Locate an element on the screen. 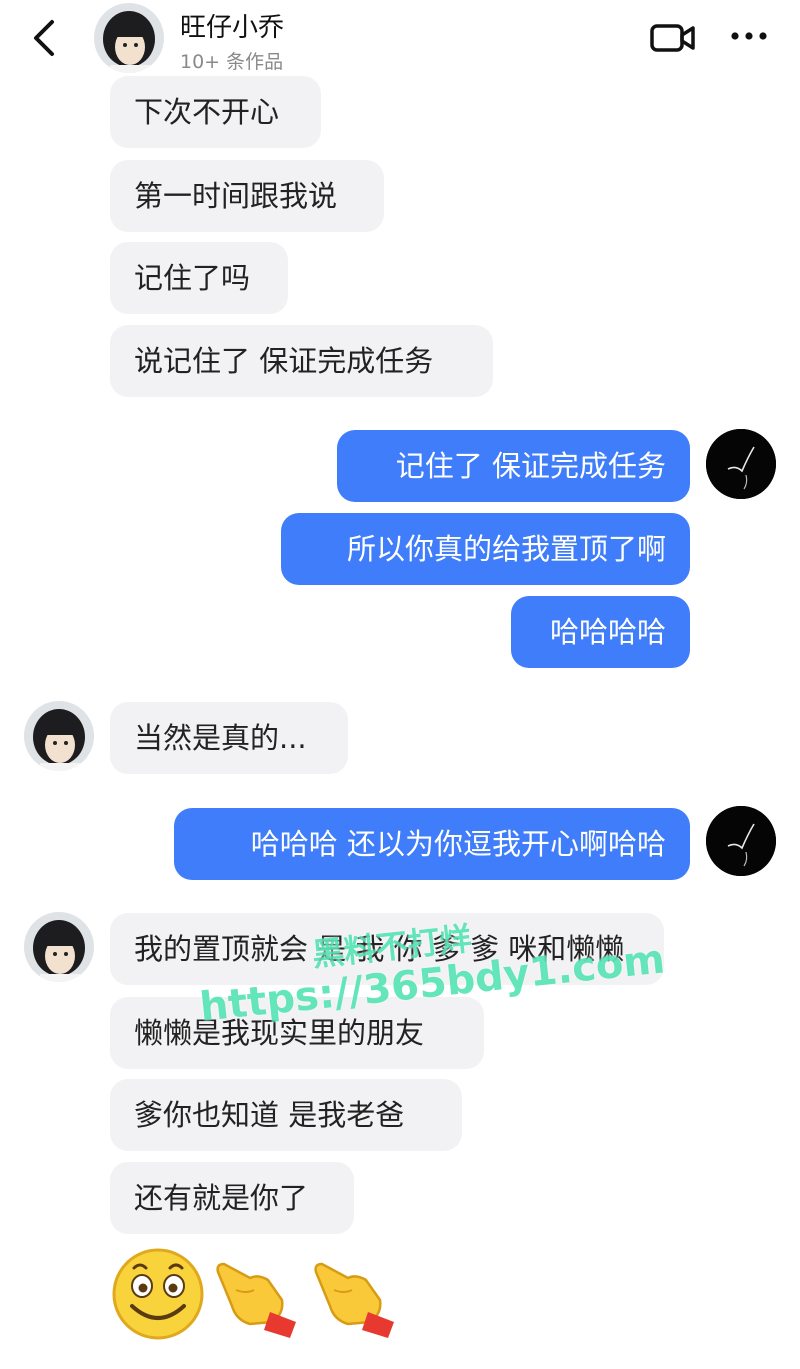  message-bubble-incoming: 爹你也知道 是我老爸 is located at coordinates (286, 1115).